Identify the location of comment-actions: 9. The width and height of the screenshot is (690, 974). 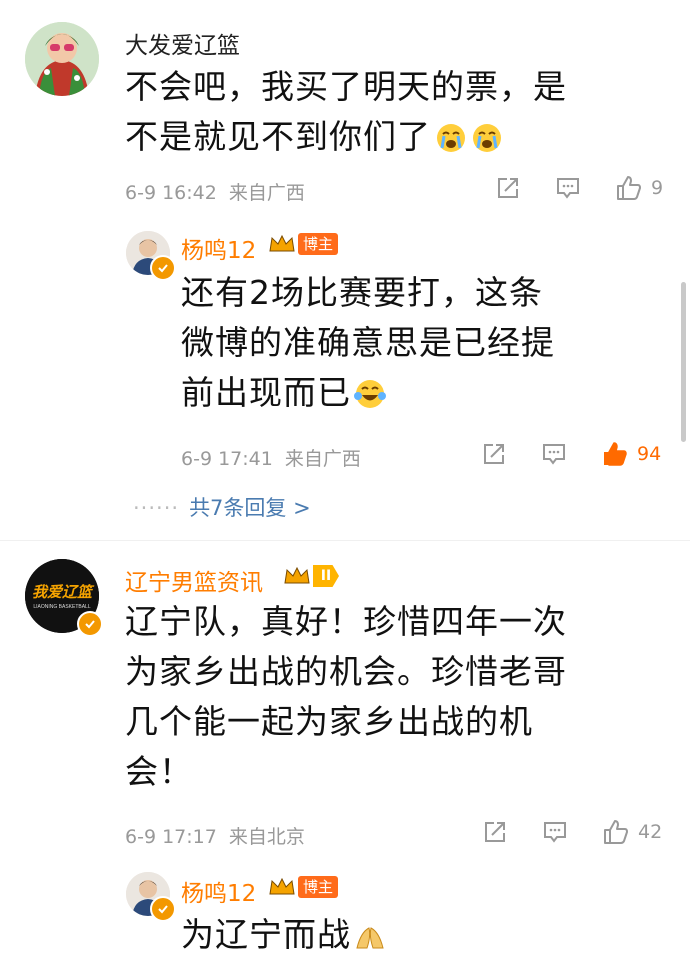
(579, 188).